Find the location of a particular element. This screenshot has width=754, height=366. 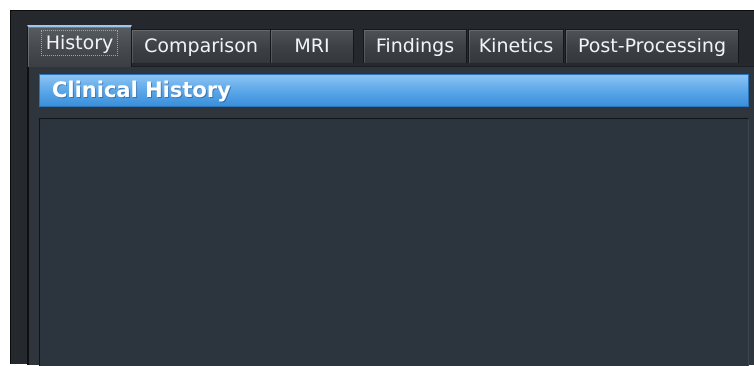

tab-kinetics: Kinetics is located at coordinates (516, 46).